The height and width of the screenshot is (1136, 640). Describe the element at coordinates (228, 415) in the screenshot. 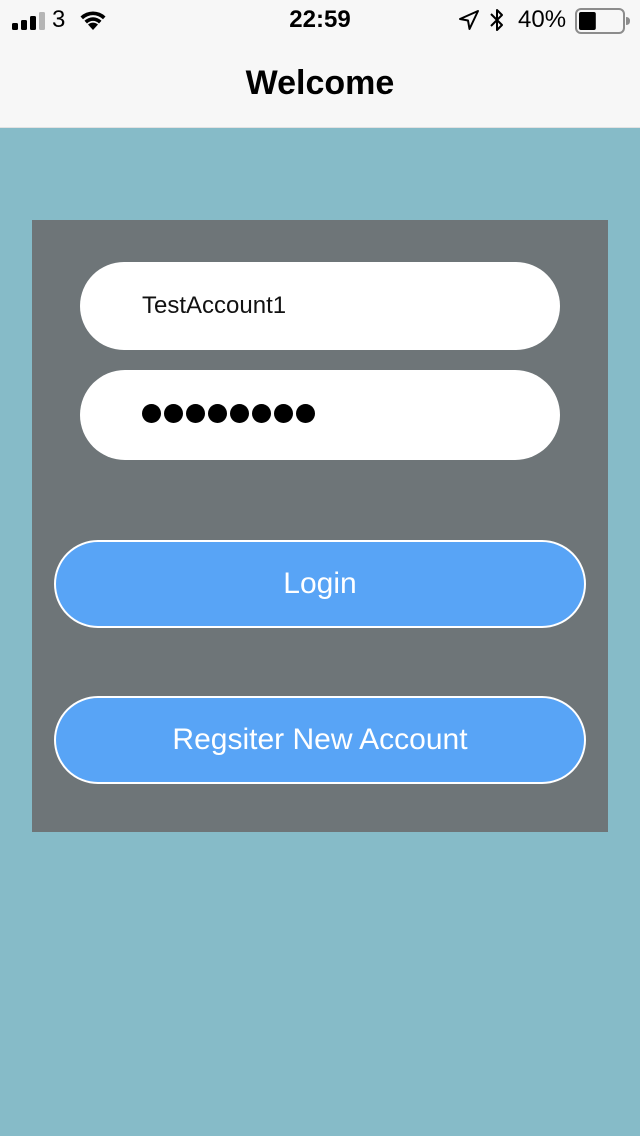

I see `password-mask` at that location.